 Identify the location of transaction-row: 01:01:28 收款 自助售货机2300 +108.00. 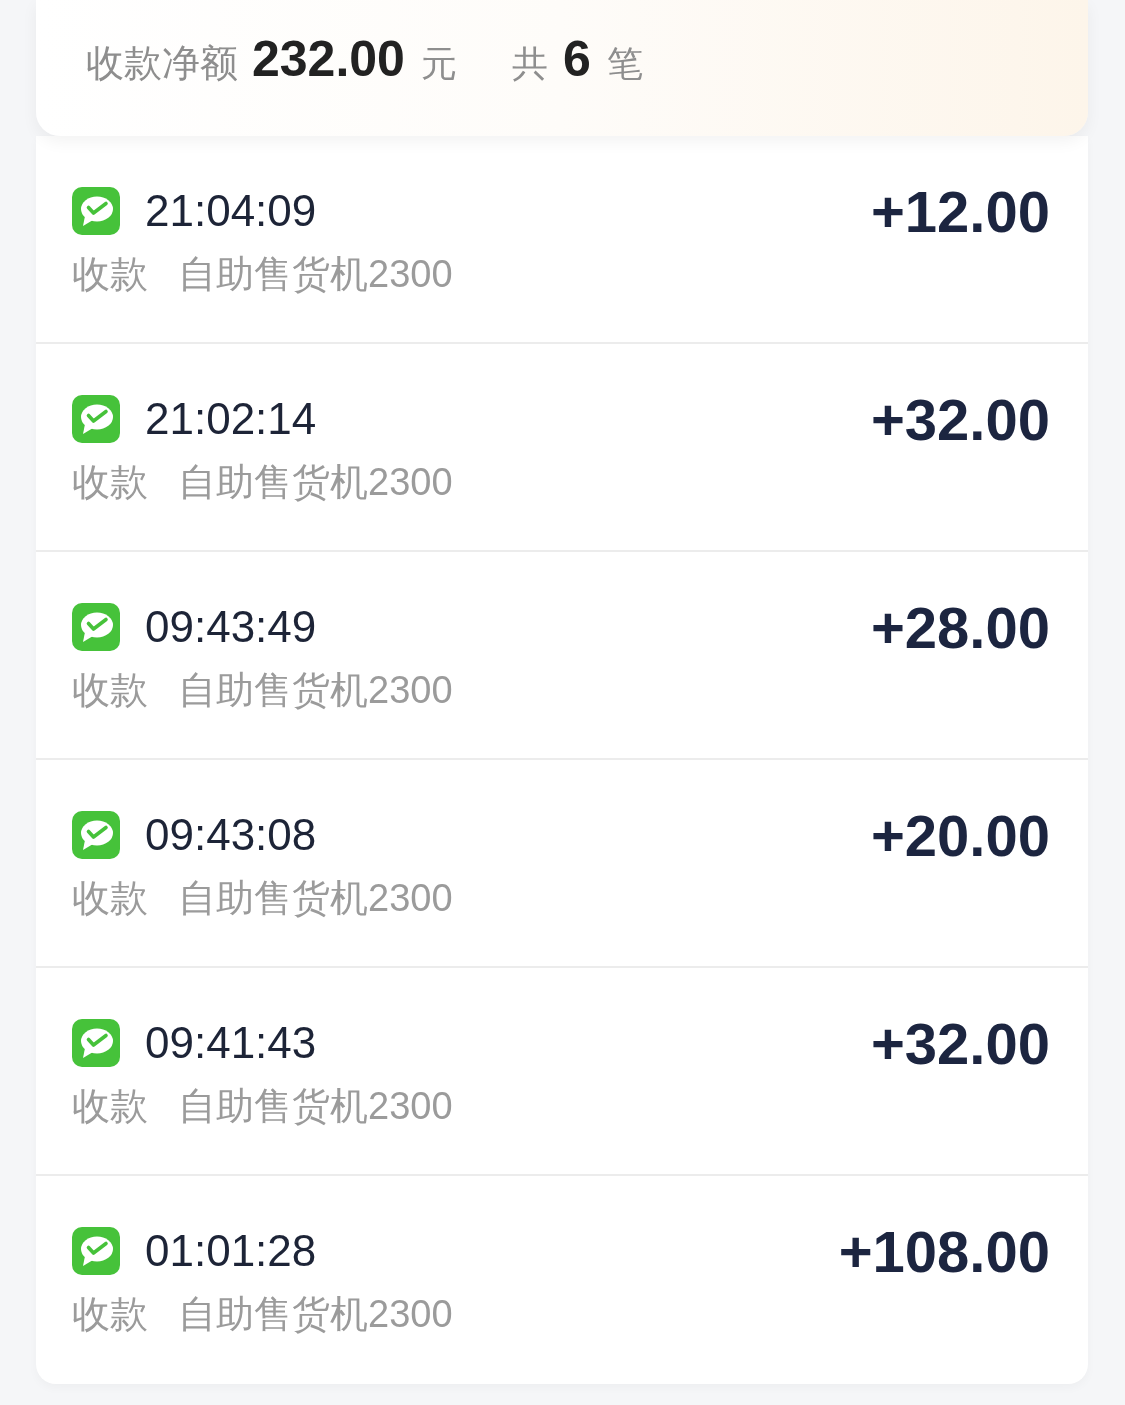
(562, 1280).